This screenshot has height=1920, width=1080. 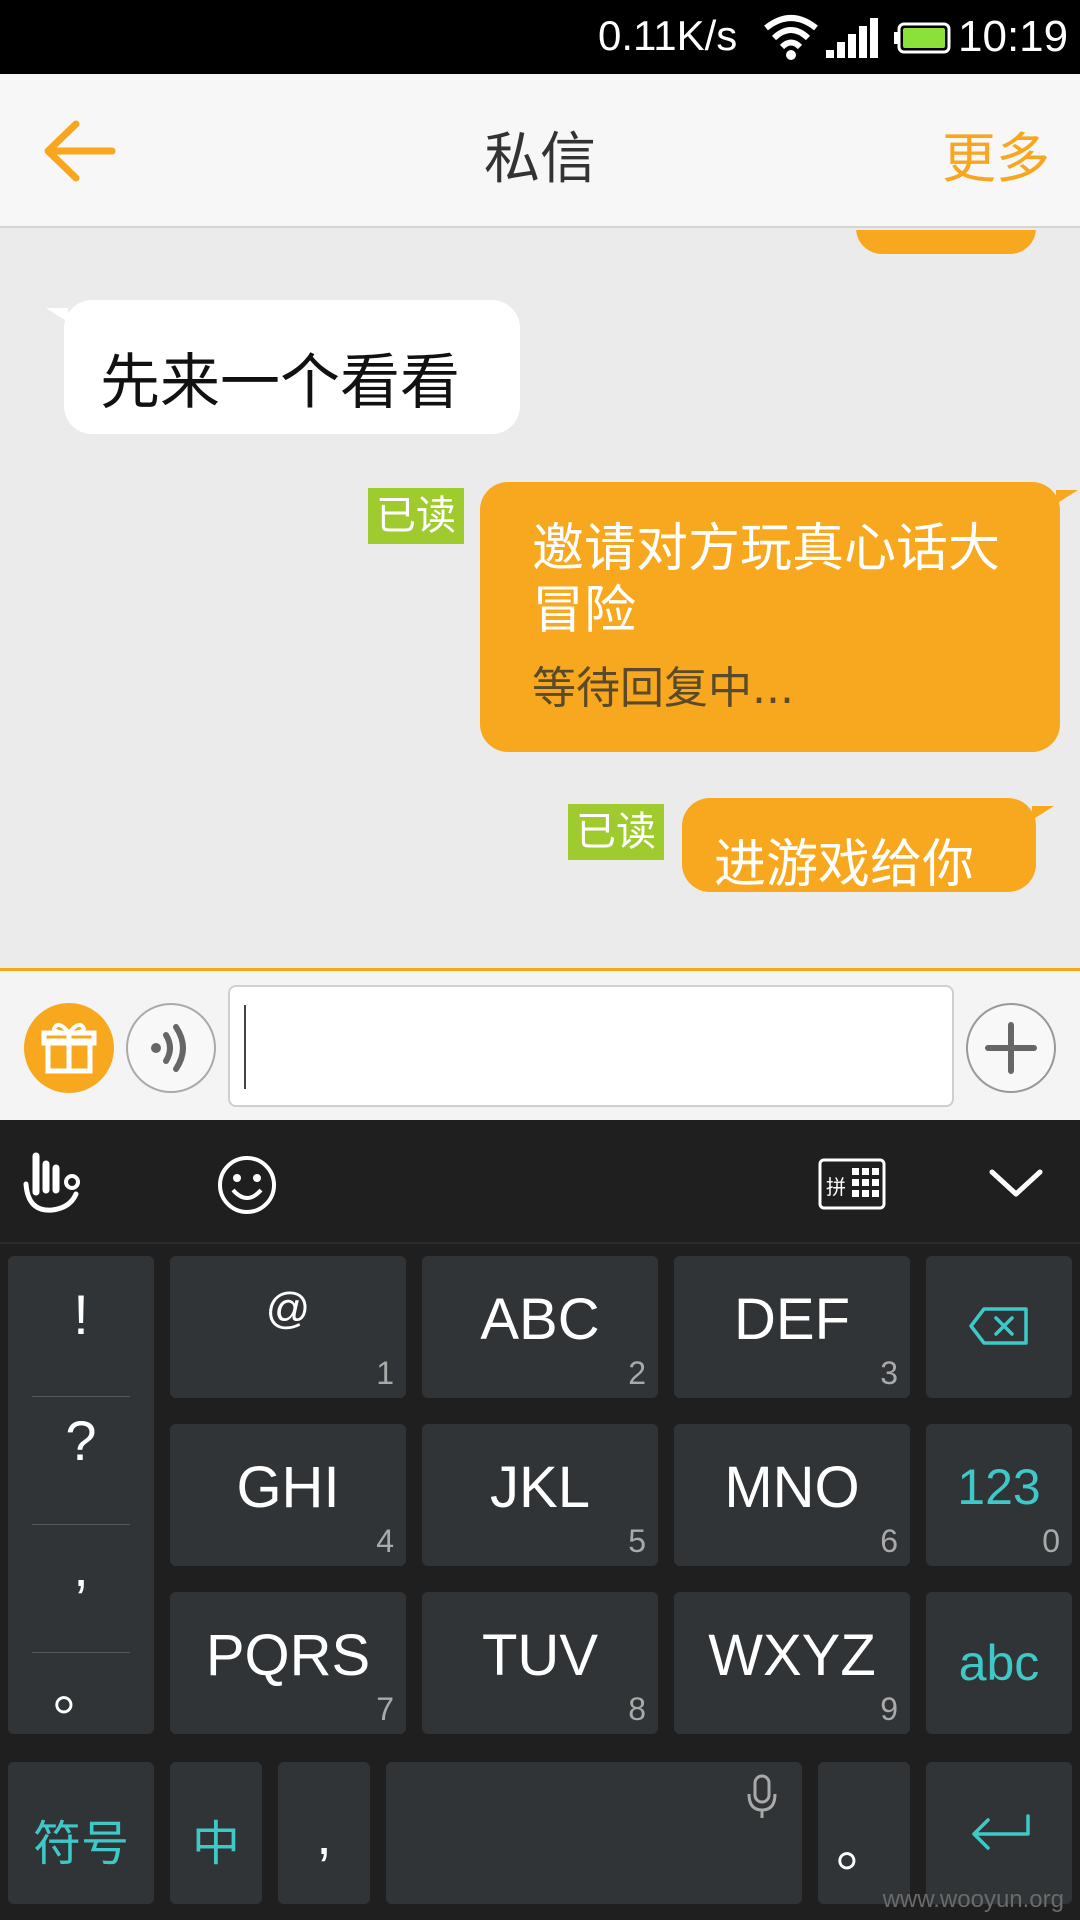 What do you see at coordinates (591, 1046) in the screenshot?
I see `message-input` at bounding box center [591, 1046].